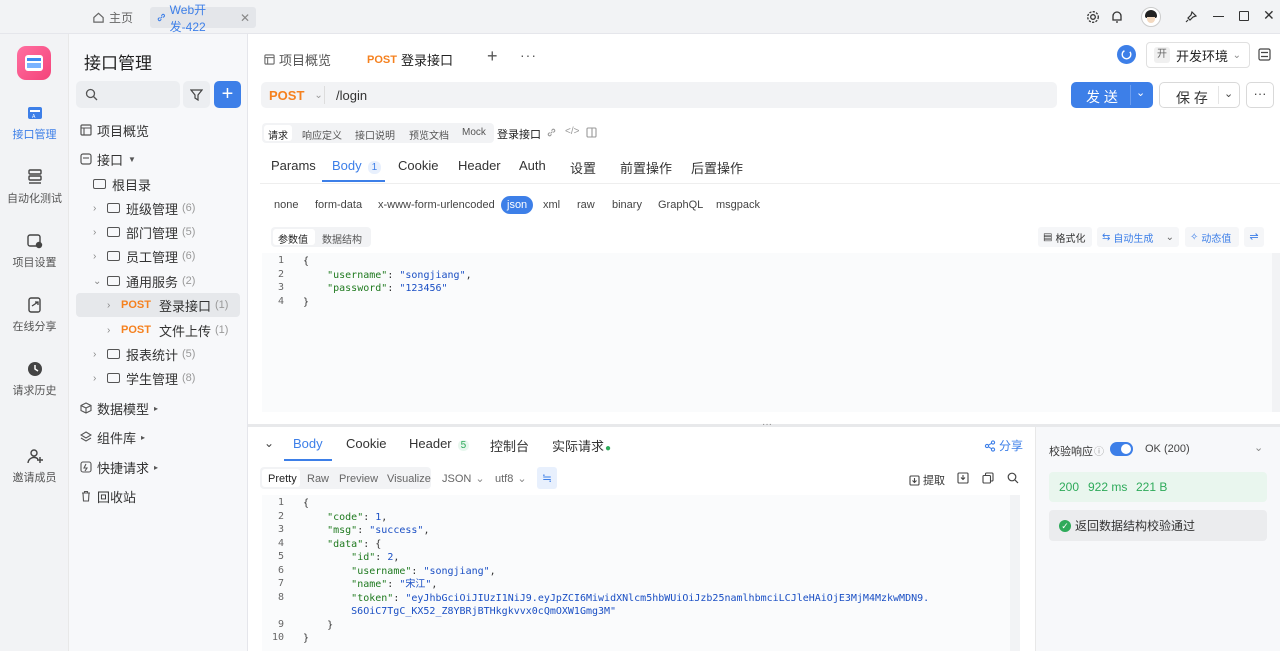 The image size is (1280, 651). I want to click on view-visualize: Visualize, so click(409, 479).